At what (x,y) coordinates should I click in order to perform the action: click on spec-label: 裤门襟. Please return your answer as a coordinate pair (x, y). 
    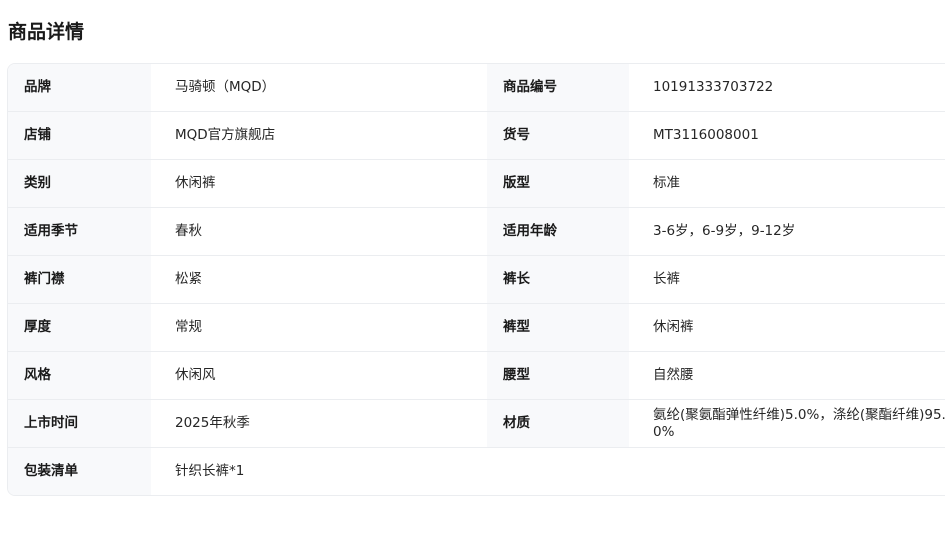
    Looking at the image, I should click on (79, 279).